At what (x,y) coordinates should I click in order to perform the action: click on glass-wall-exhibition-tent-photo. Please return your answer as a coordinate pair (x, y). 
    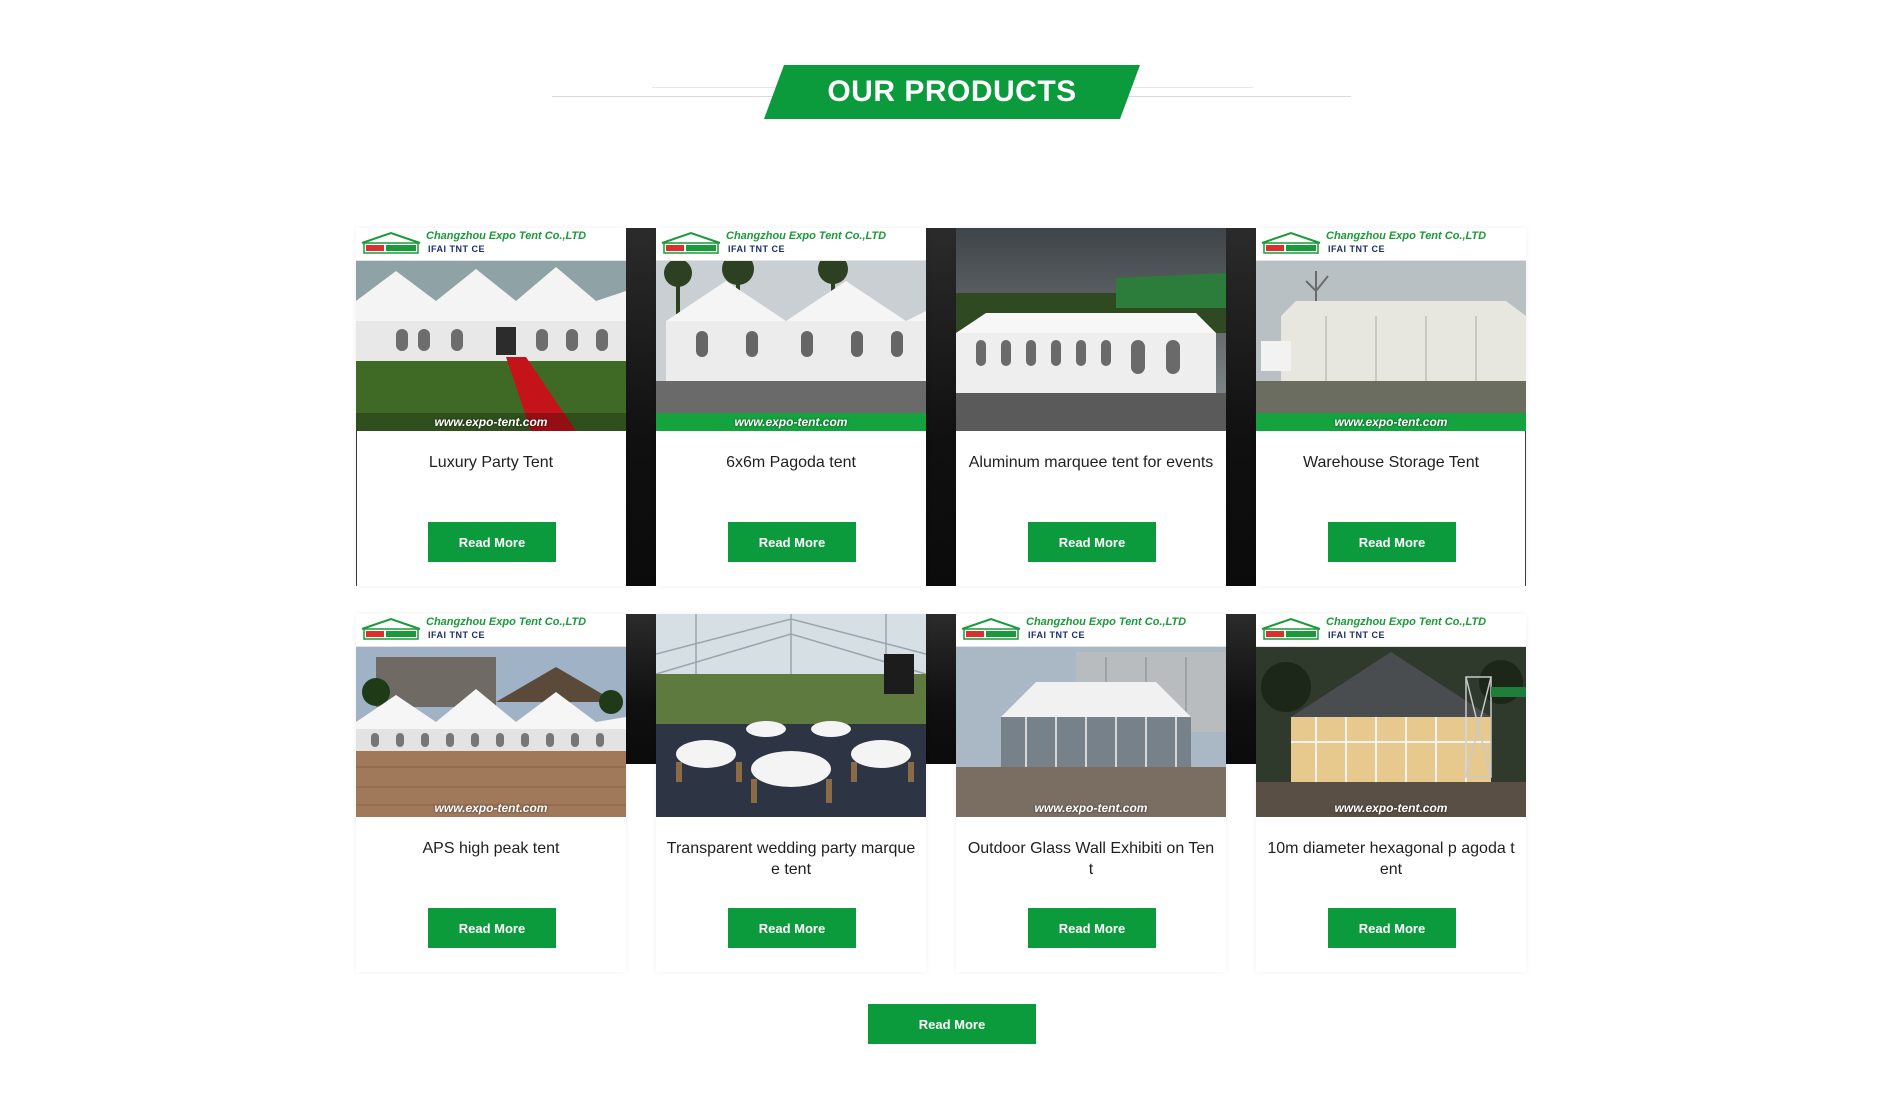
    Looking at the image, I should click on (1091, 732).